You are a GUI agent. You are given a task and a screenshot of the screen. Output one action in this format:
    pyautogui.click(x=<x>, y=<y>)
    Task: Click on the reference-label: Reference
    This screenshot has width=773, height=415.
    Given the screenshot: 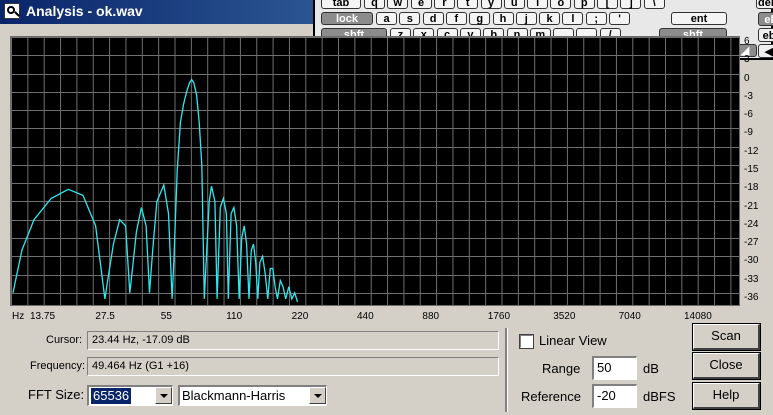 What is the action you would take?
    pyautogui.click(x=551, y=396)
    